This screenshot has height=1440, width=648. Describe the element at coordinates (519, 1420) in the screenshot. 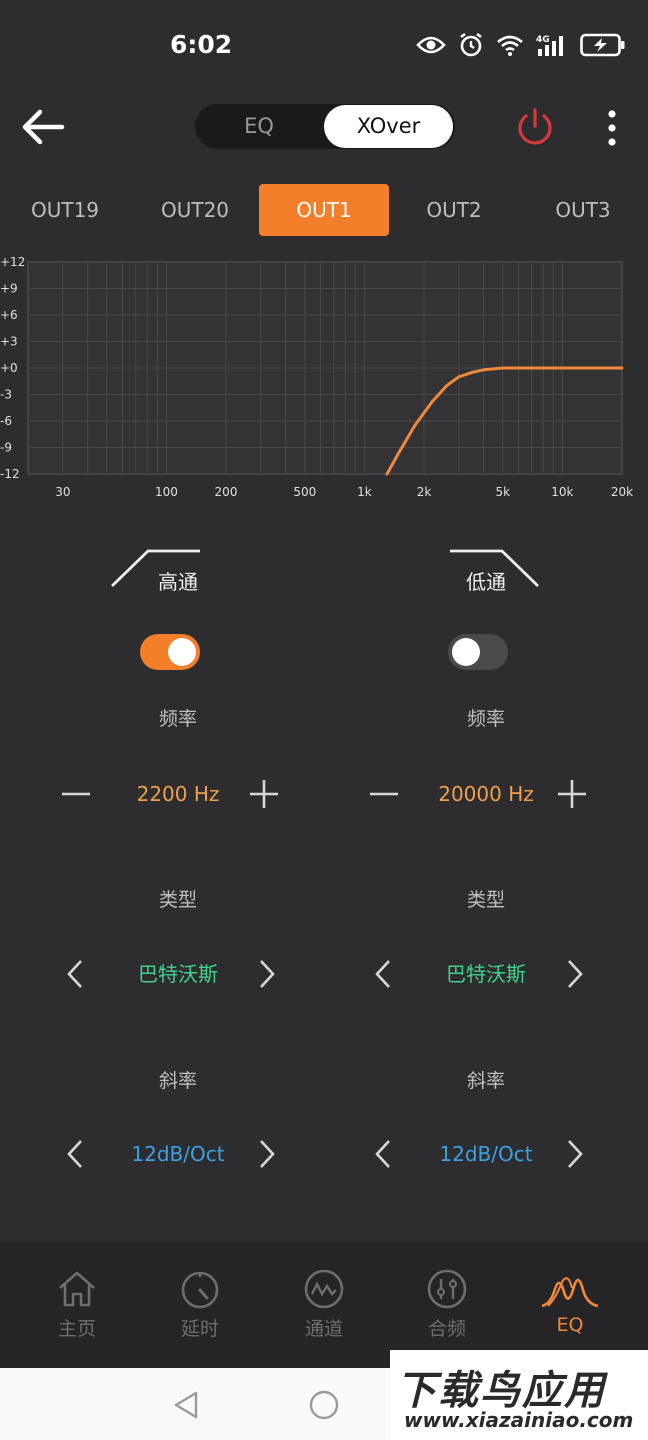

I see `watermark-url-text: www.xiazainiao.com` at that location.